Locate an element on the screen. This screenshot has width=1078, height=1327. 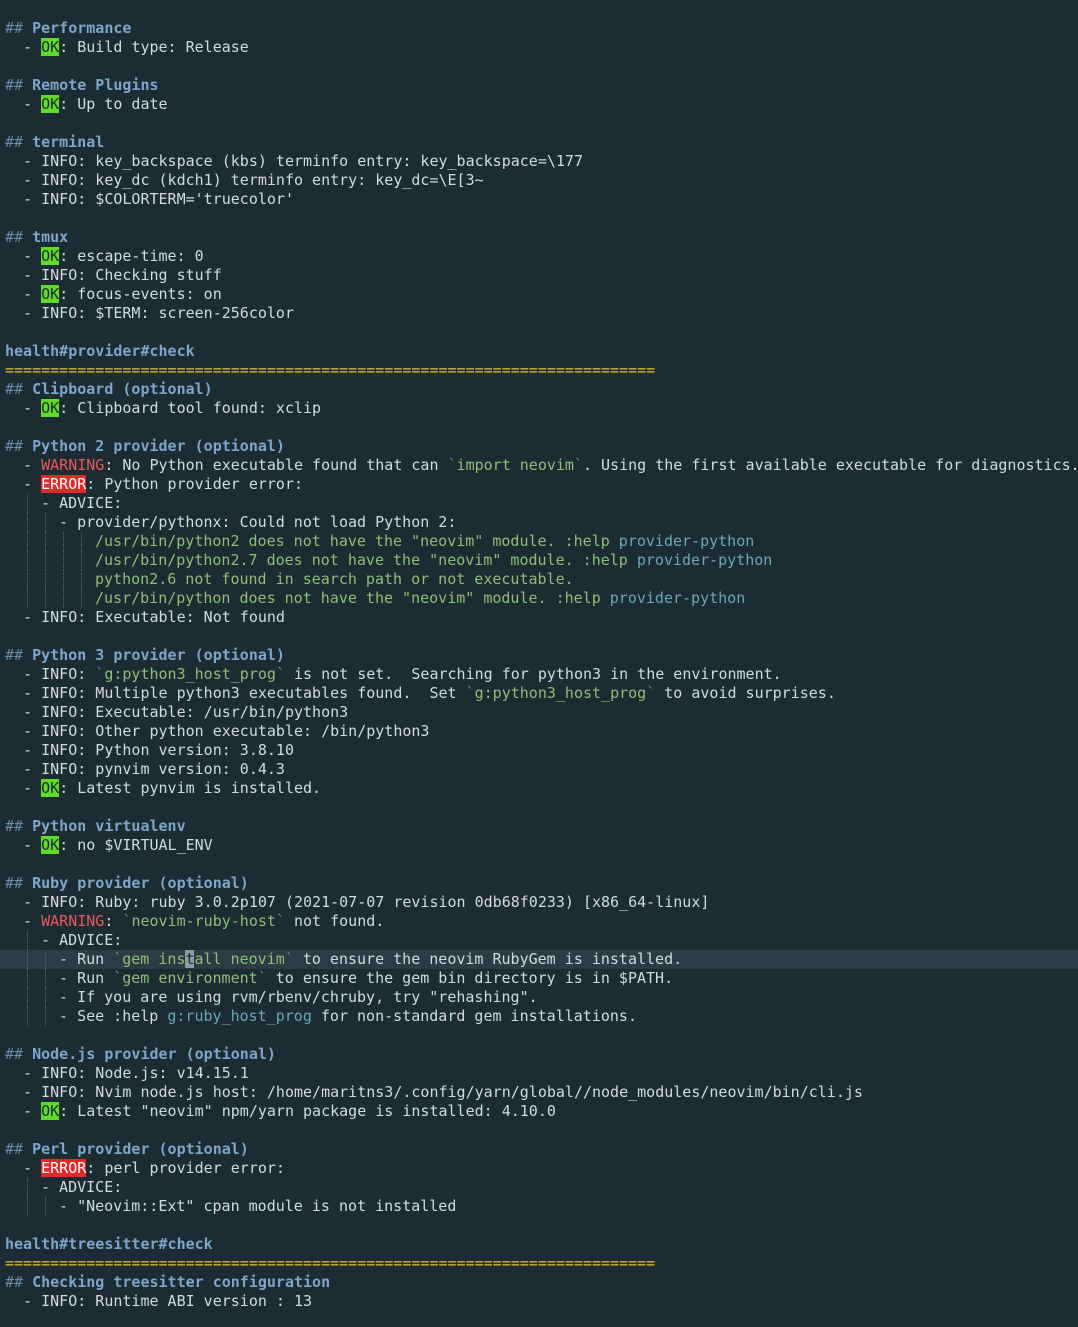
section-header: ## terminal is located at coordinates (55, 142).